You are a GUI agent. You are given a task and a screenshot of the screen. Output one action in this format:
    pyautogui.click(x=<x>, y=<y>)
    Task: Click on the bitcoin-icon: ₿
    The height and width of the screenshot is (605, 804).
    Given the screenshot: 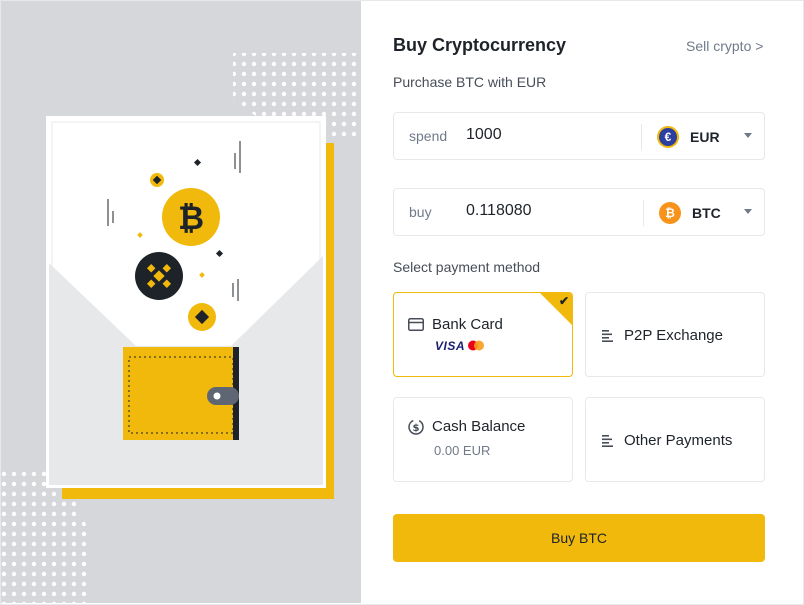 What is the action you would take?
    pyautogui.click(x=191, y=217)
    